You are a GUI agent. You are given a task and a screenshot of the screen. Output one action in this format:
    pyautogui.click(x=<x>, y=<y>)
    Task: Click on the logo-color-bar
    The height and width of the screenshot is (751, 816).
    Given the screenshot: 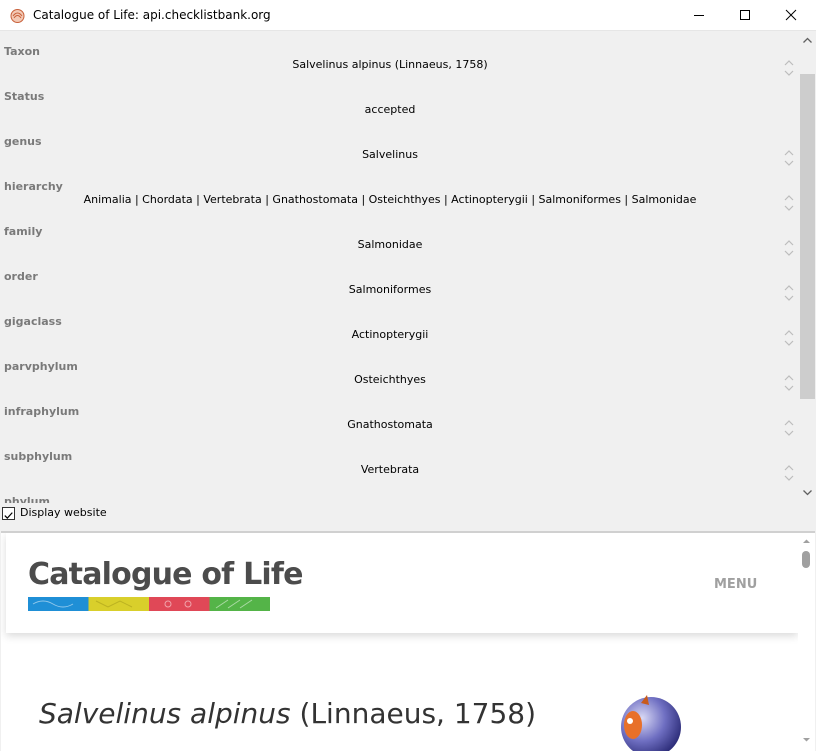 What is the action you would take?
    pyautogui.click(x=149, y=604)
    